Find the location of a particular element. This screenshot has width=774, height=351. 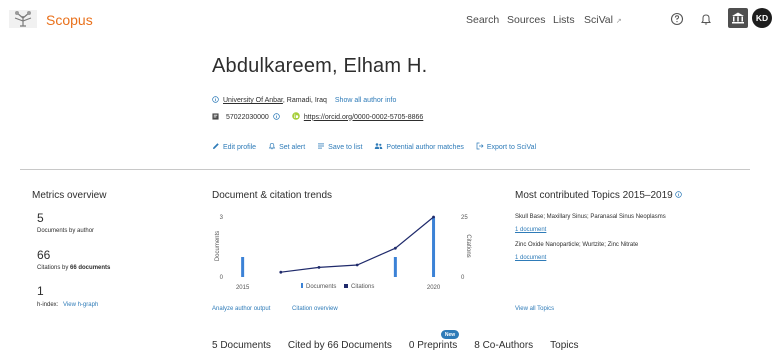

documents-label: Documents by author is located at coordinates (66, 231).